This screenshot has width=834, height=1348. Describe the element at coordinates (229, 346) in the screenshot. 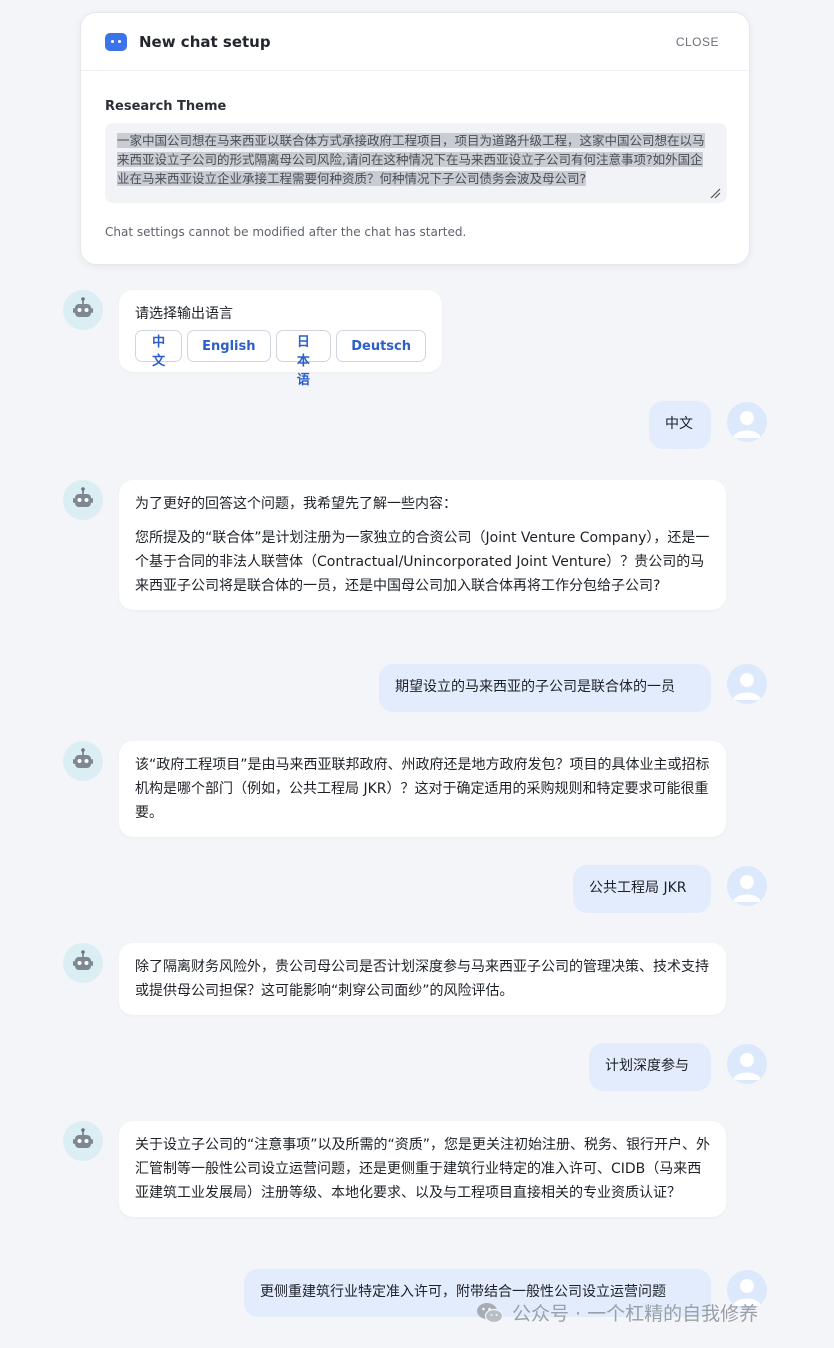

I see `language-option-english: English` at that location.